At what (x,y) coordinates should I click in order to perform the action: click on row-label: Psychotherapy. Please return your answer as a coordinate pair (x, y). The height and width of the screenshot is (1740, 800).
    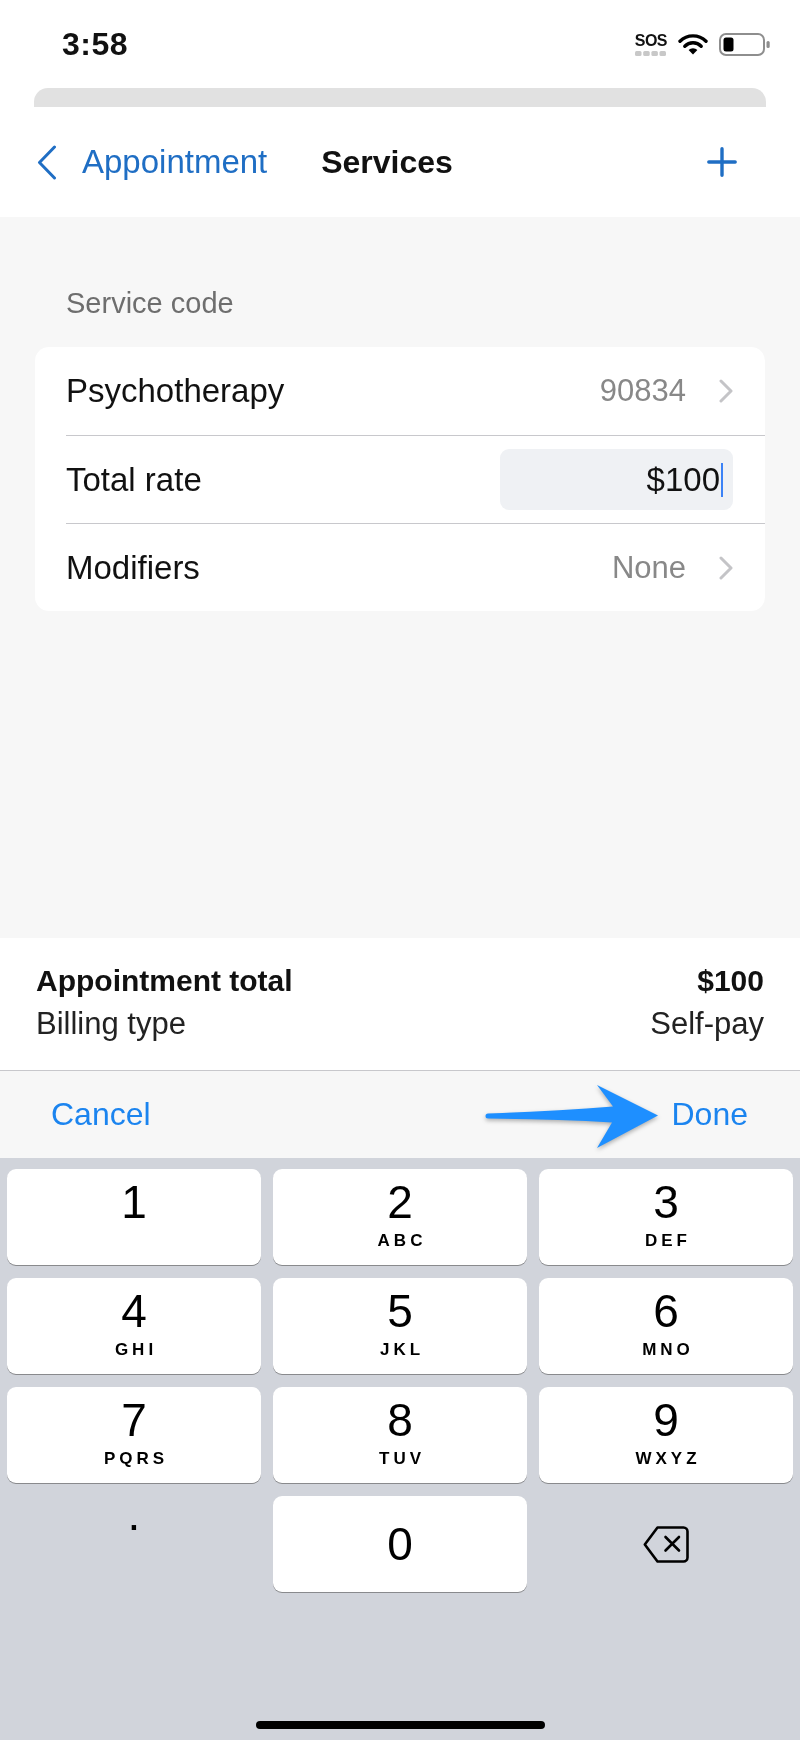
    Looking at the image, I should click on (176, 391).